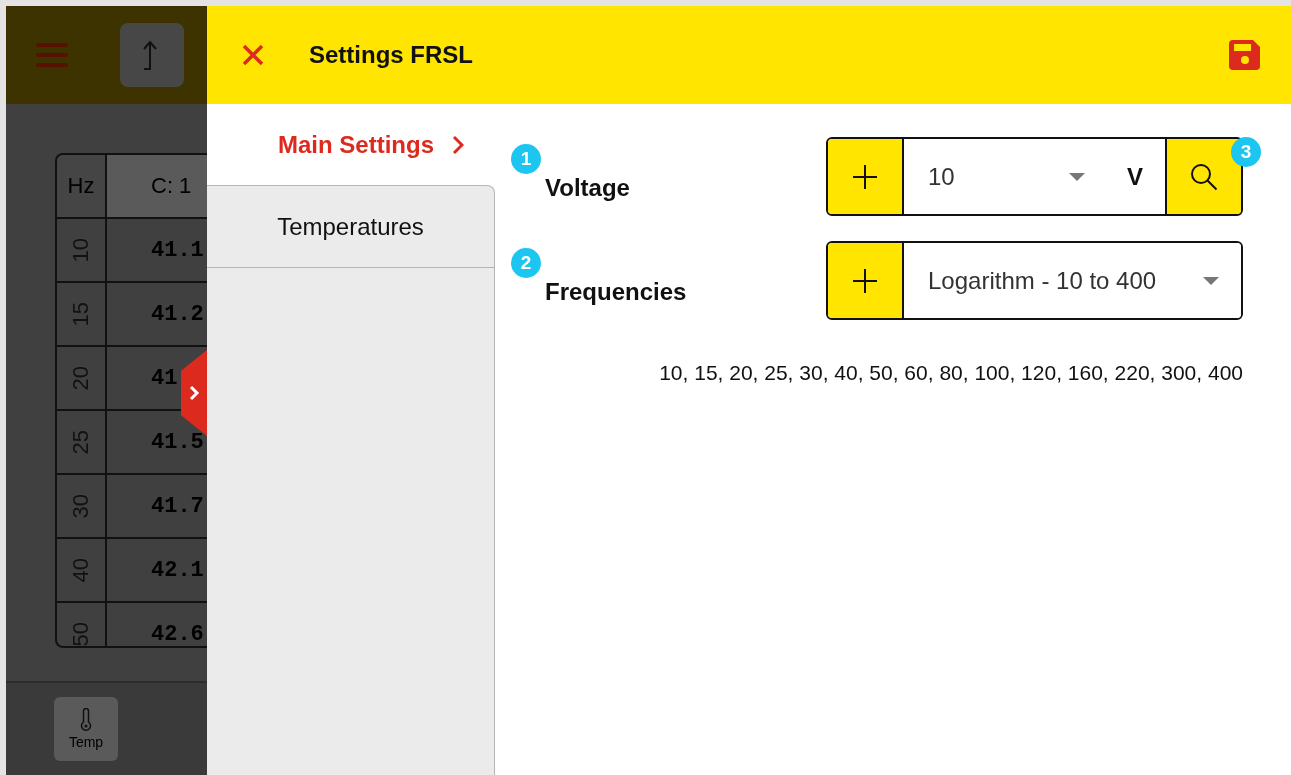  Describe the element at coordinates (177, 506) in the screenshot. I see `table-cell: 41.7` at that location.